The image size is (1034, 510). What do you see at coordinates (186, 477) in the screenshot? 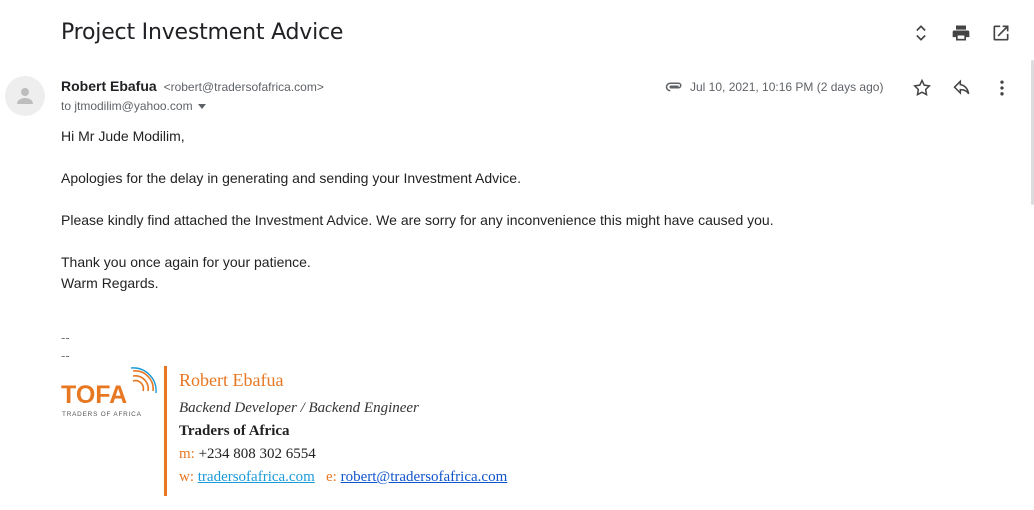
I see `web-label: w:` at bounding box center [186, 477].